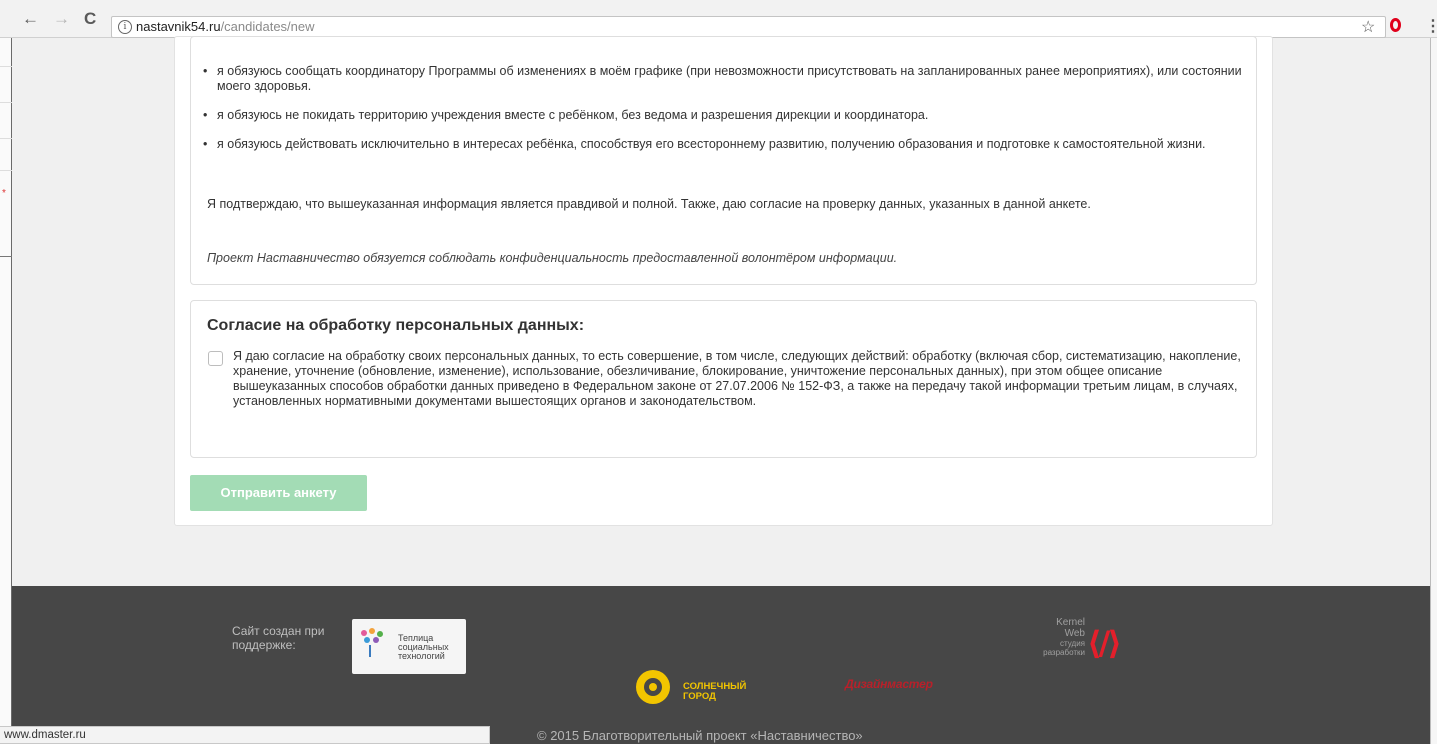 Image resolution: width=1437 pixels, height=744 pixels. I want to click on opera-icon, so click(1395, 25).